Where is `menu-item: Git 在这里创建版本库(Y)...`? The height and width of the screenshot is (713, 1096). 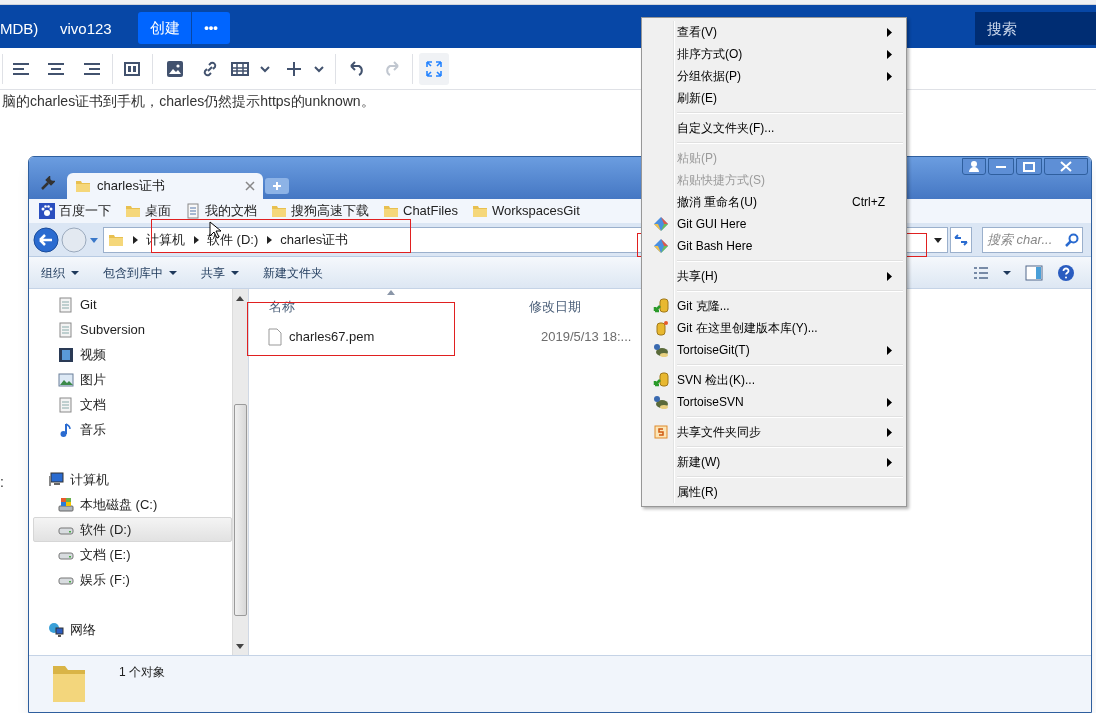
menu-item: Git 在这里创建版本库(Y)... is located at coordinates (774, 328).